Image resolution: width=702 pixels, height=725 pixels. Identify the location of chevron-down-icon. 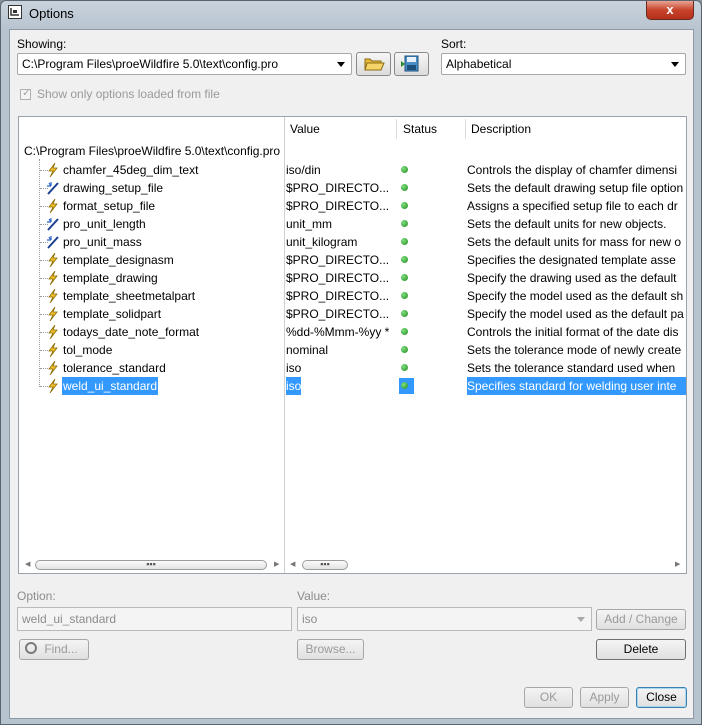
(341, 64).